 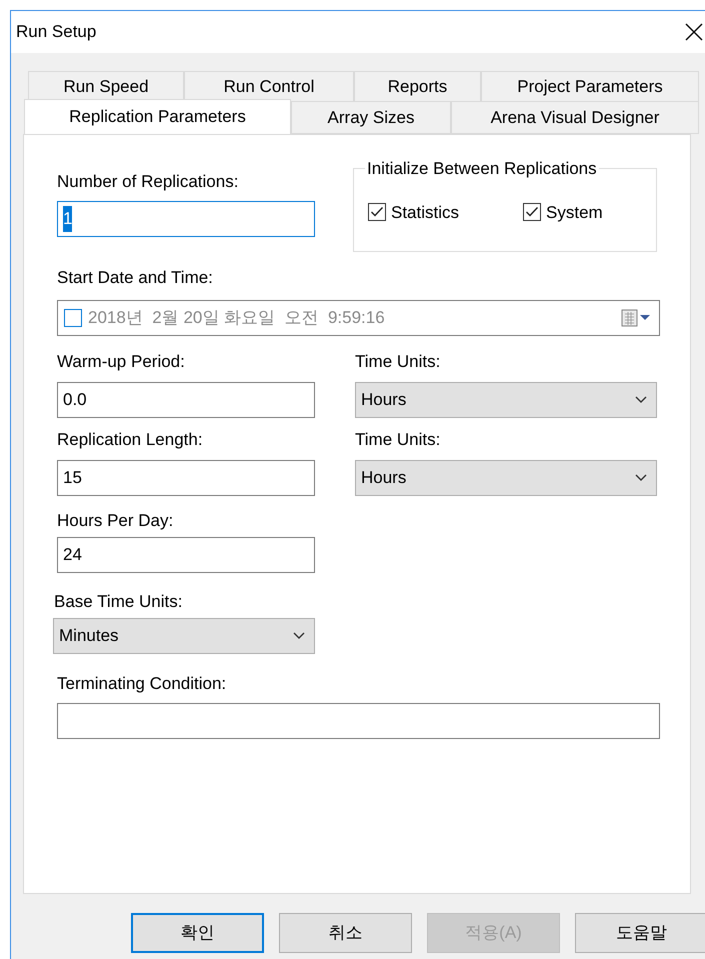 What do you see at coordinates (186, 219) in the screenshot?
I see `input-field: 1` at bounding box center [186, 219].